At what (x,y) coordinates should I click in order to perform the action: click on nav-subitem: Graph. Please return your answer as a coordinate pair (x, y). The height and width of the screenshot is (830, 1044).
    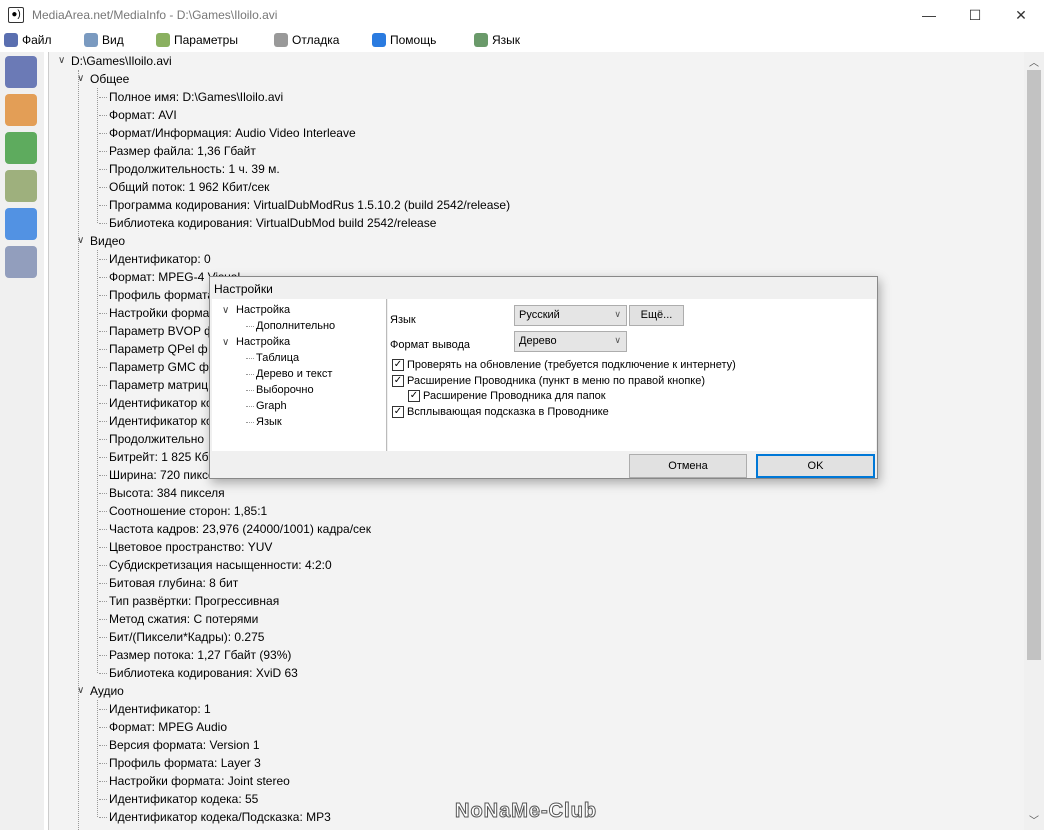
    Looking at the image, I should click on (271, 406).